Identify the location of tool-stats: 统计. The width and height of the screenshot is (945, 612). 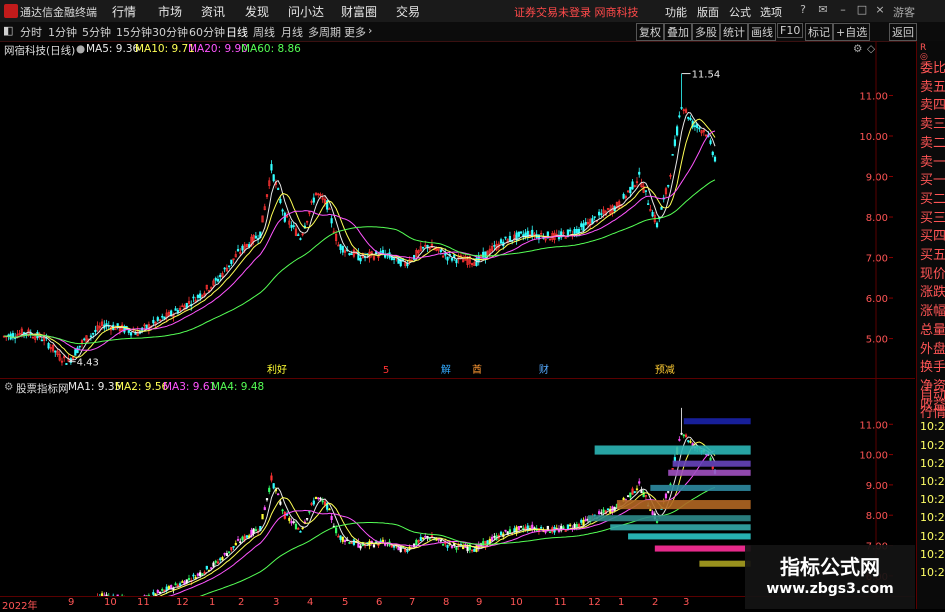
(734, 32).